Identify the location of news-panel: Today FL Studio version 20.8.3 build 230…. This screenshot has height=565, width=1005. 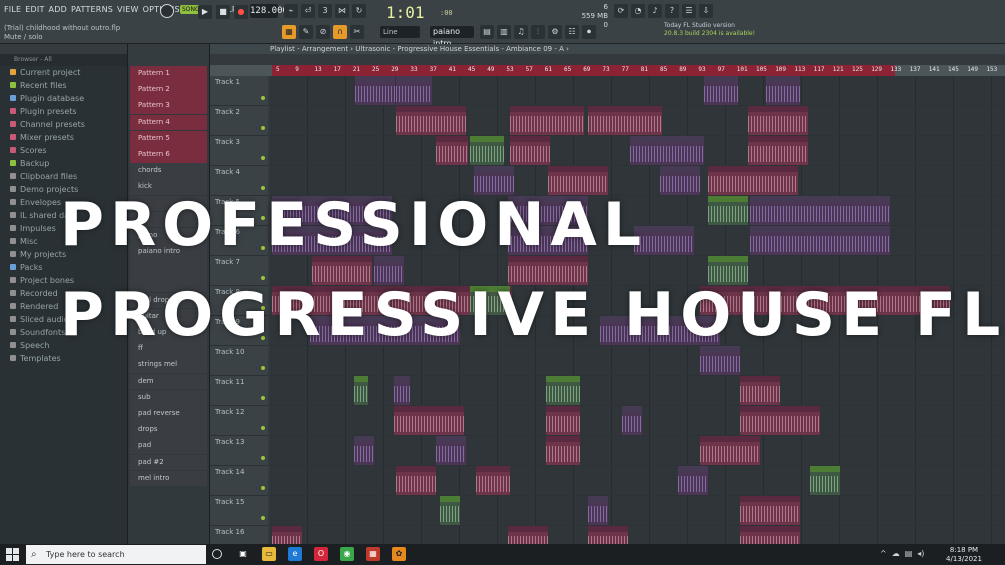
(709, 30).